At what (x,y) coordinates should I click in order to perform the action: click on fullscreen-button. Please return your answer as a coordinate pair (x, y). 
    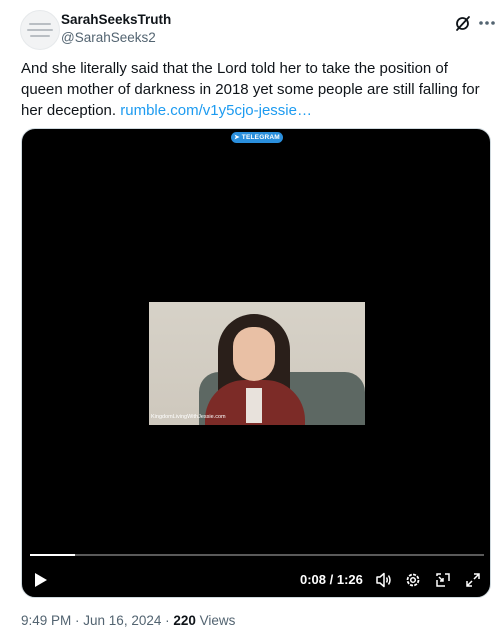
    Looking at the image, I should click on (473, 582).